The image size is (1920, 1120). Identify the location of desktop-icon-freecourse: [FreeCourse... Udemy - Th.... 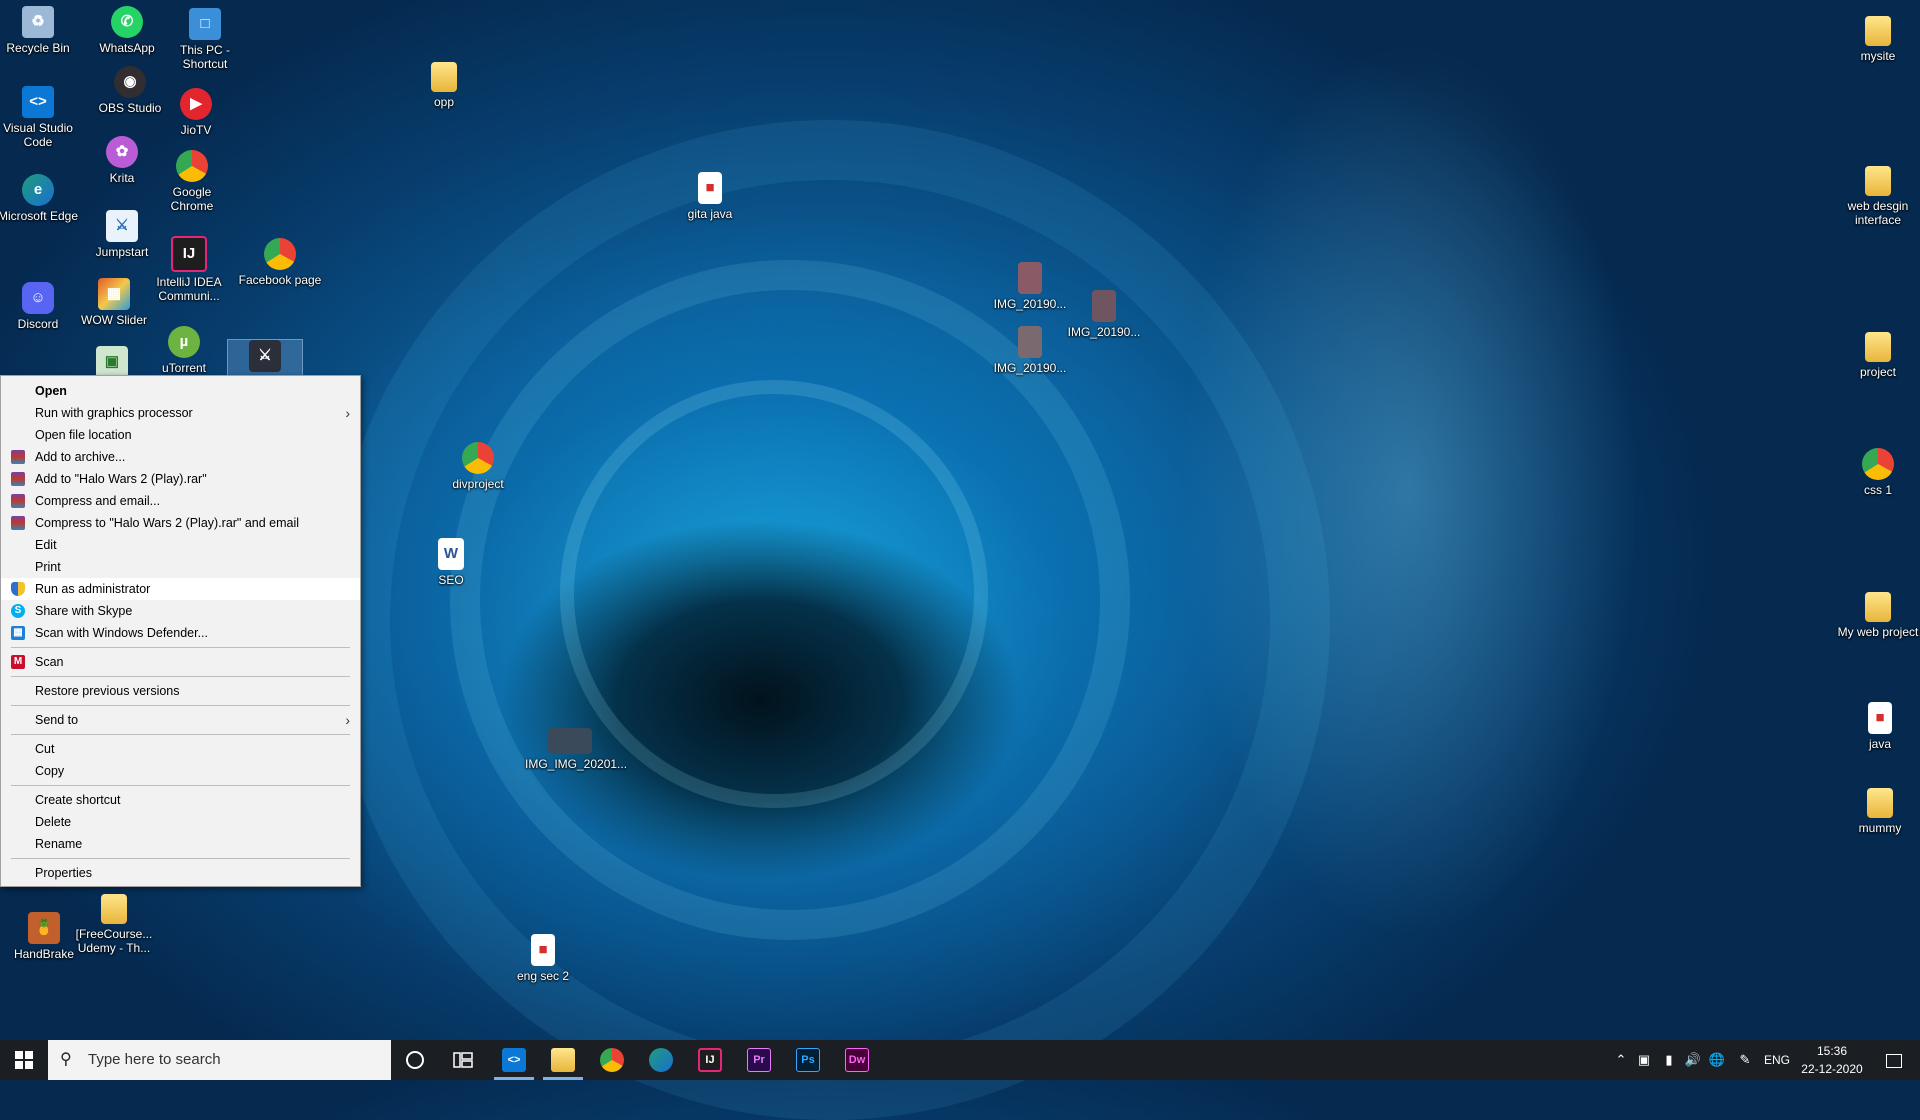
(114, 924).